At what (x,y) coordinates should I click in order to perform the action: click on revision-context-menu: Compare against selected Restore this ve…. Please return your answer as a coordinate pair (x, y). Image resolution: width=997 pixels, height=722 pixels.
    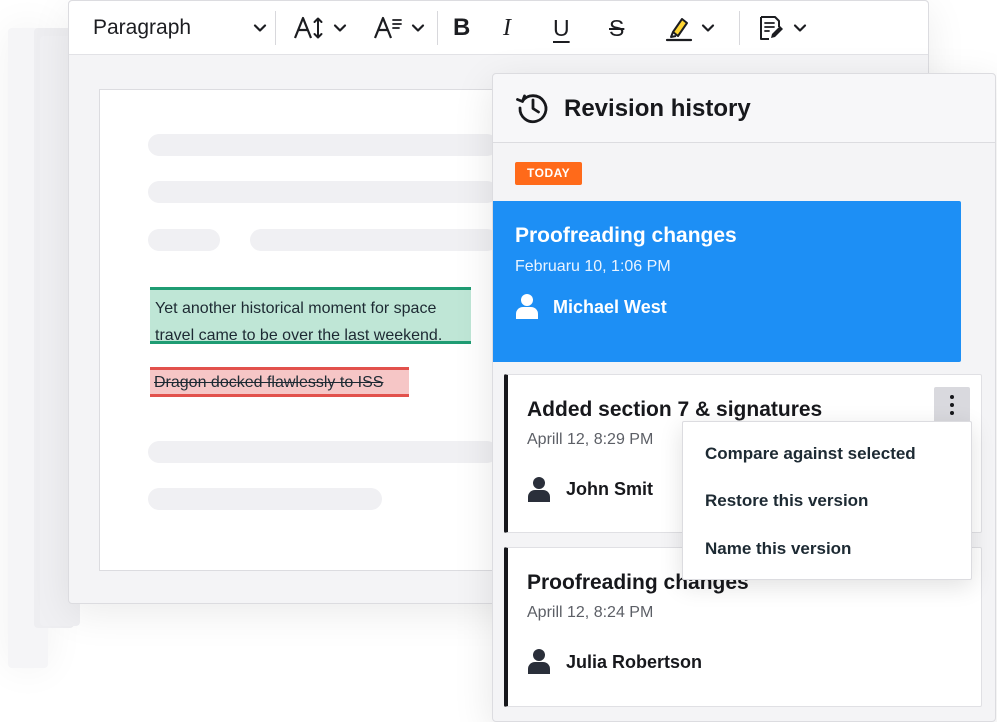
    Looking at the image, I should click on (827, 500).